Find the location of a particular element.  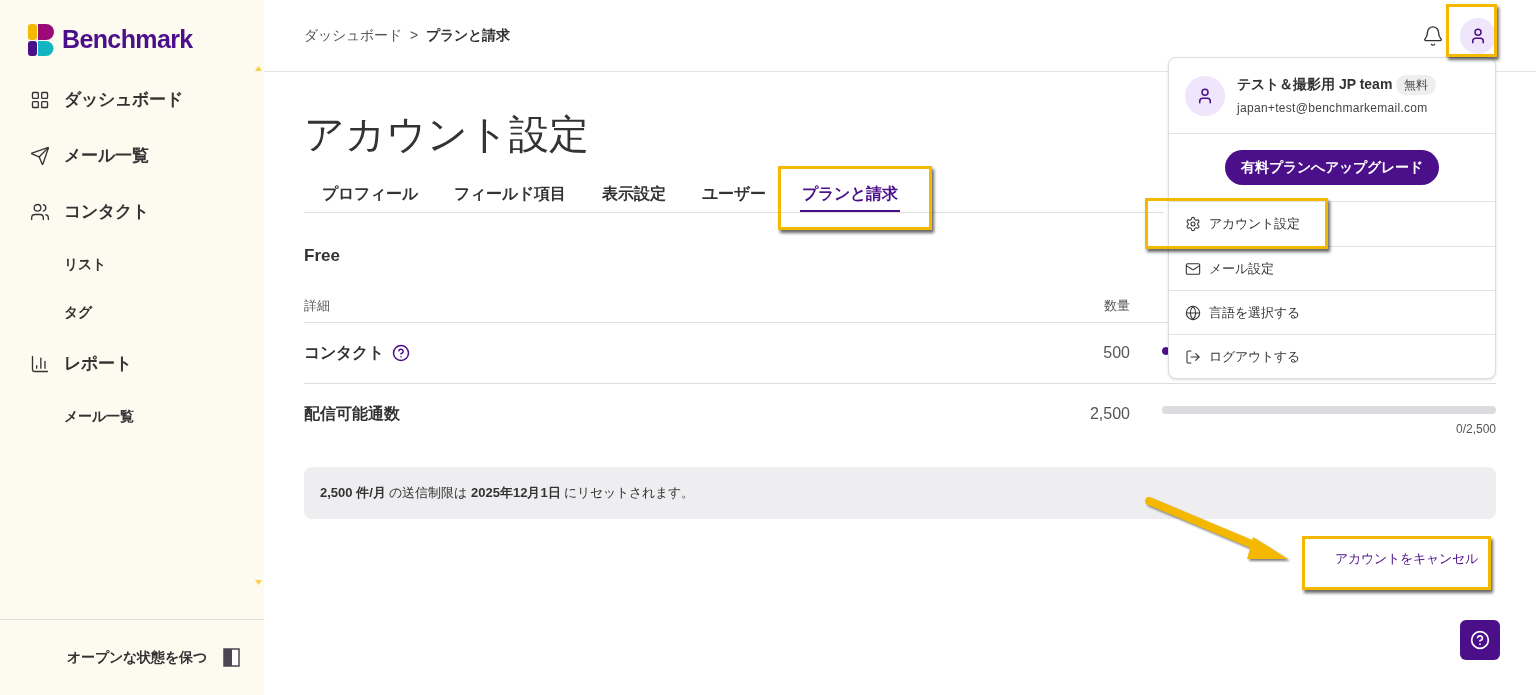

bar-chart-icon is located at coordinates (40, 364).